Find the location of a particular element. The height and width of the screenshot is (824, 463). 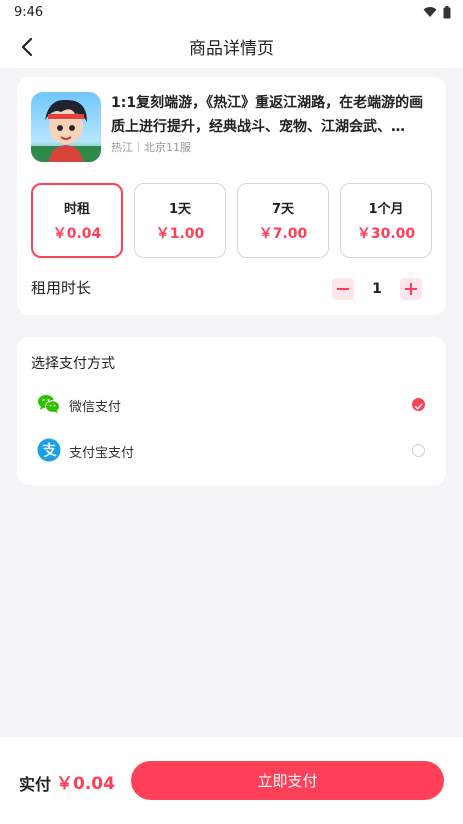

plan-name: 时租 is located at coordinates (76, 209).